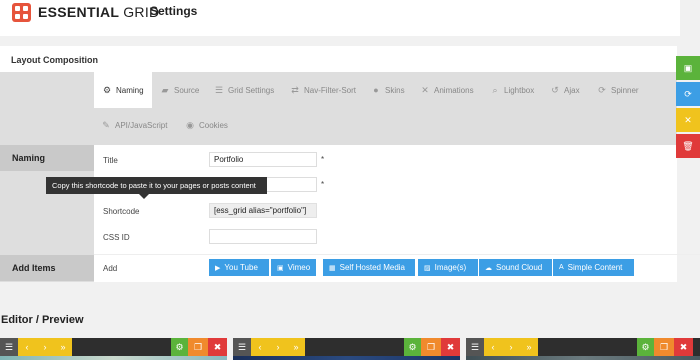 The image size is (700, 360). I want to click on shortcode-field, so click(263, 210).